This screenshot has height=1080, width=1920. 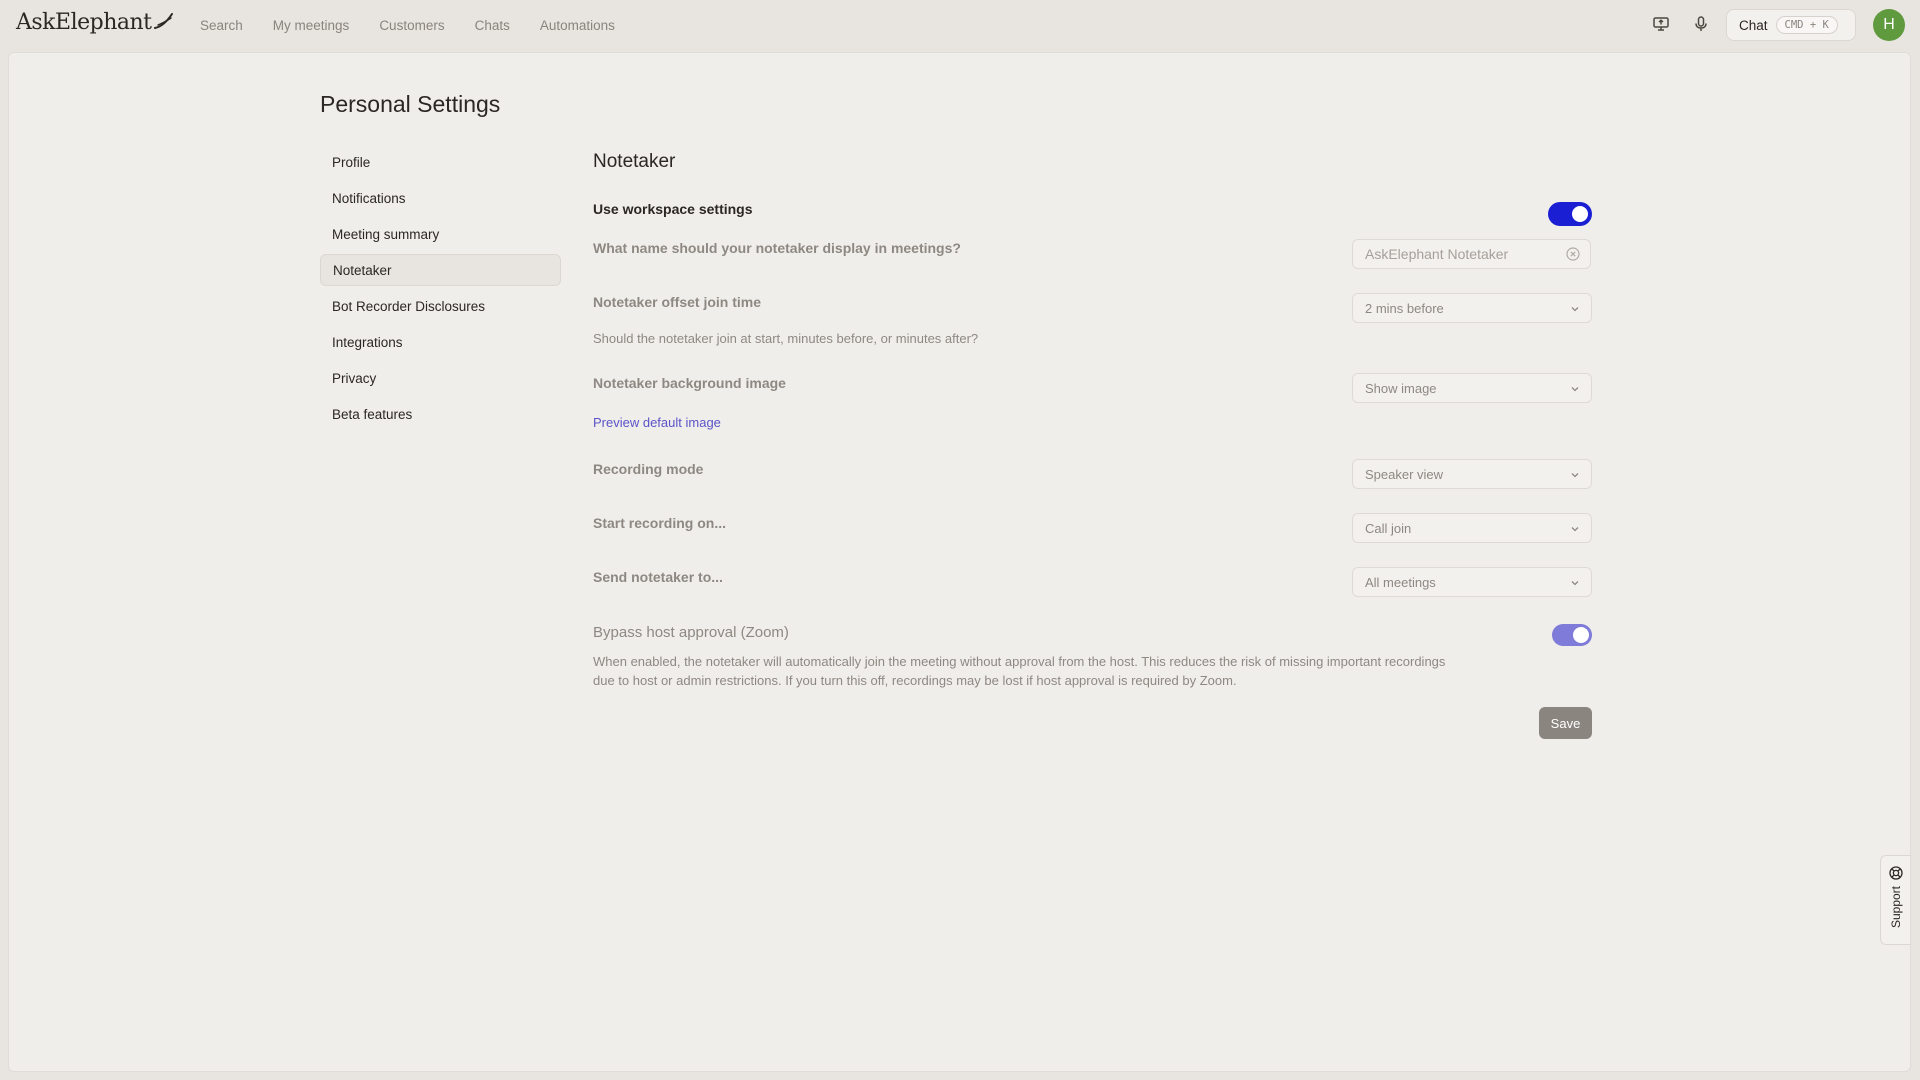 I want to click on display-name-placeholder: AskElephant Notetaker, so click(x=1437, y=254).